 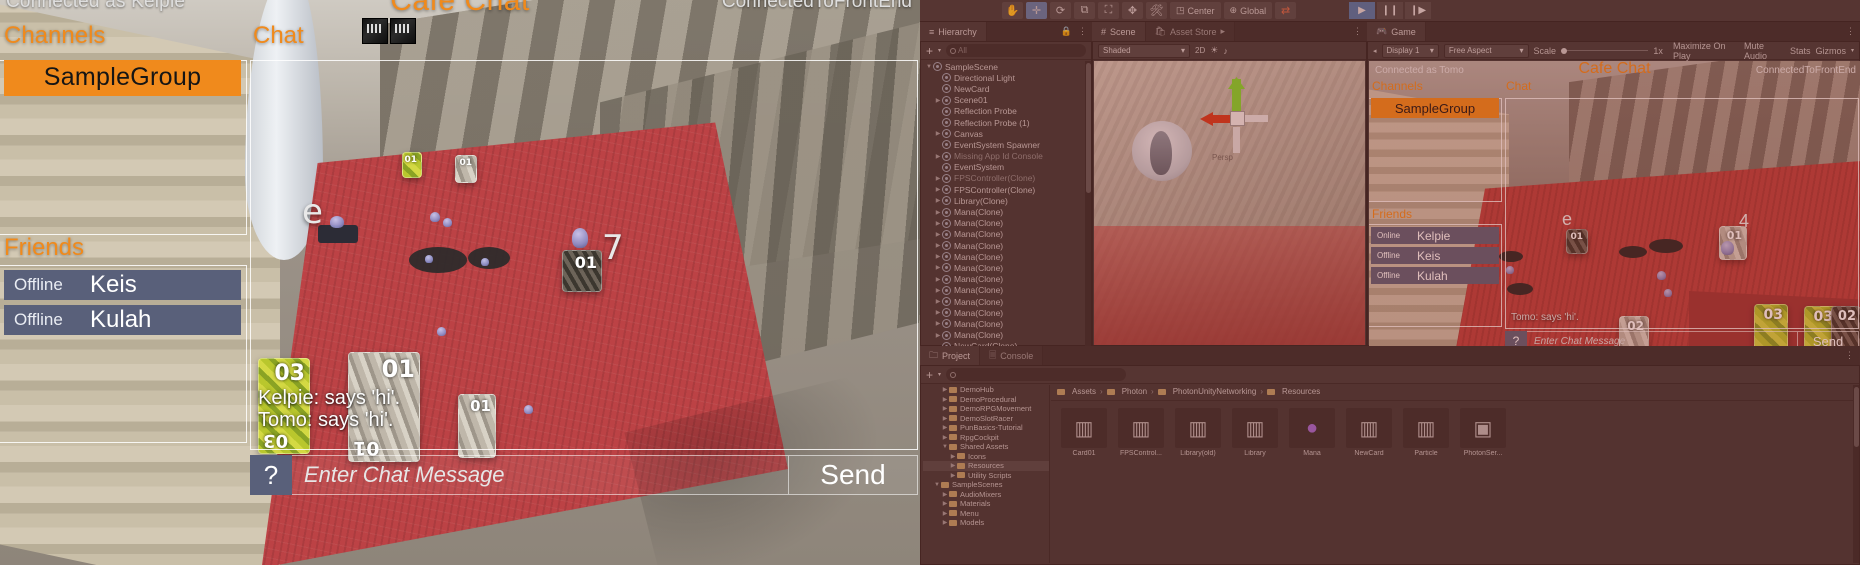 I want to click on display-dropdown: Display 1 ▾, so click(x=1410, y=50).